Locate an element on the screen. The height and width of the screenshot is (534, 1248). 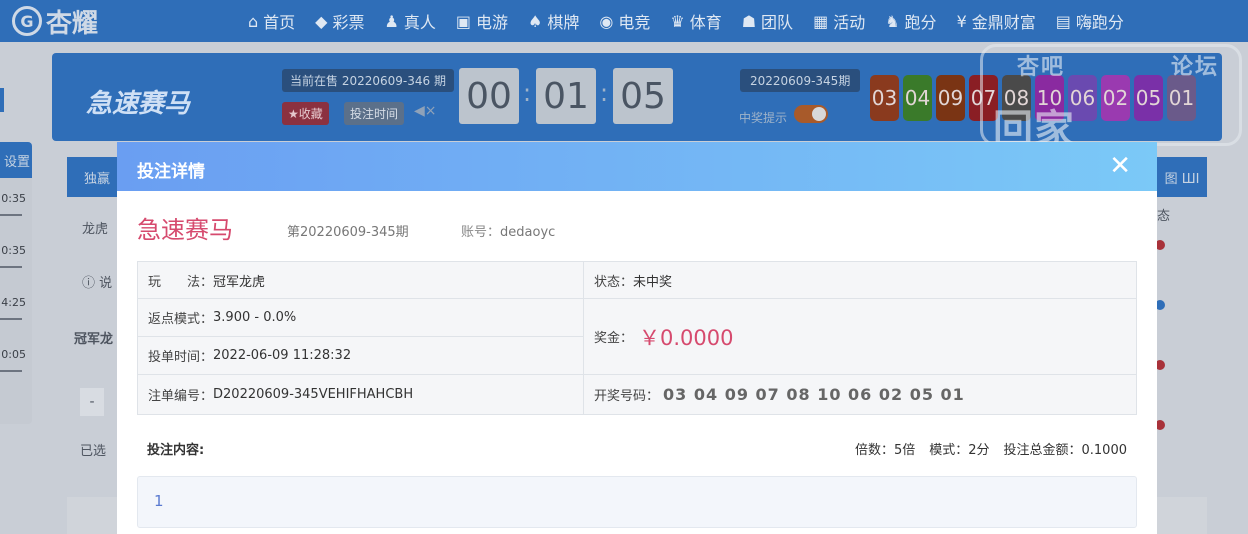
prize-value: ￥0.0000 is located at coordinates (686, 337).